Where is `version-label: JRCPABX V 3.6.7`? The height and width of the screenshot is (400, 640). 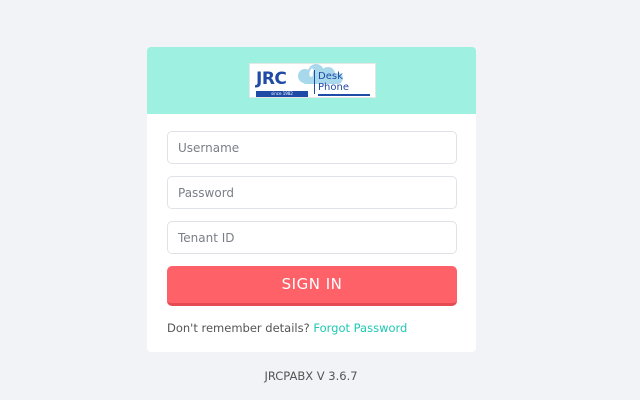 version-label: JRCPABX V 3.6.7 is located at coordinates (311, 376).